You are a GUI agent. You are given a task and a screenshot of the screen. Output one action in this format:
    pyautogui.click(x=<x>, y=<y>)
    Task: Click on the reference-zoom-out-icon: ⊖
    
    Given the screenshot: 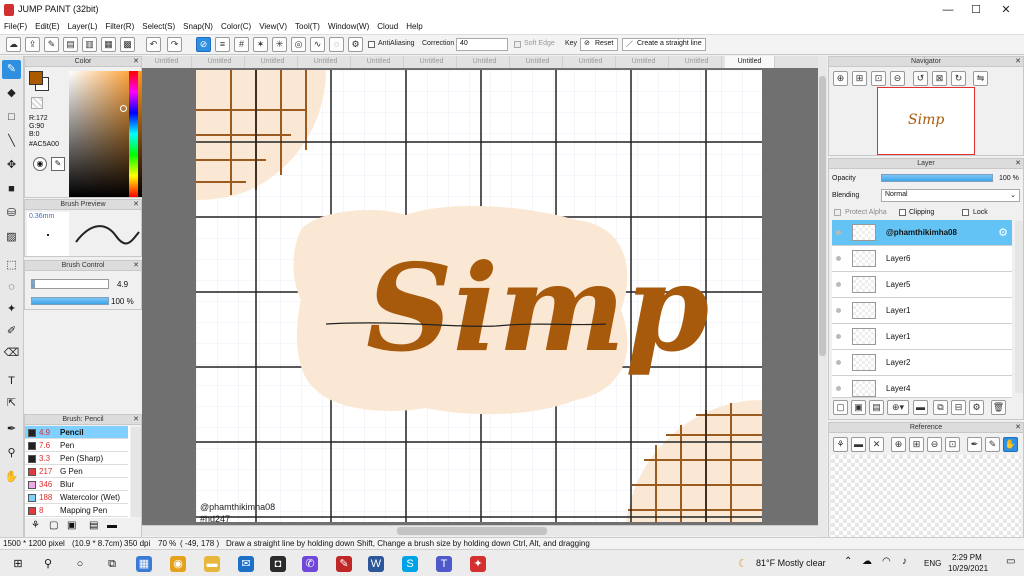 What is the action you would take?
    pyautogui.click(x=934, y=444)
    